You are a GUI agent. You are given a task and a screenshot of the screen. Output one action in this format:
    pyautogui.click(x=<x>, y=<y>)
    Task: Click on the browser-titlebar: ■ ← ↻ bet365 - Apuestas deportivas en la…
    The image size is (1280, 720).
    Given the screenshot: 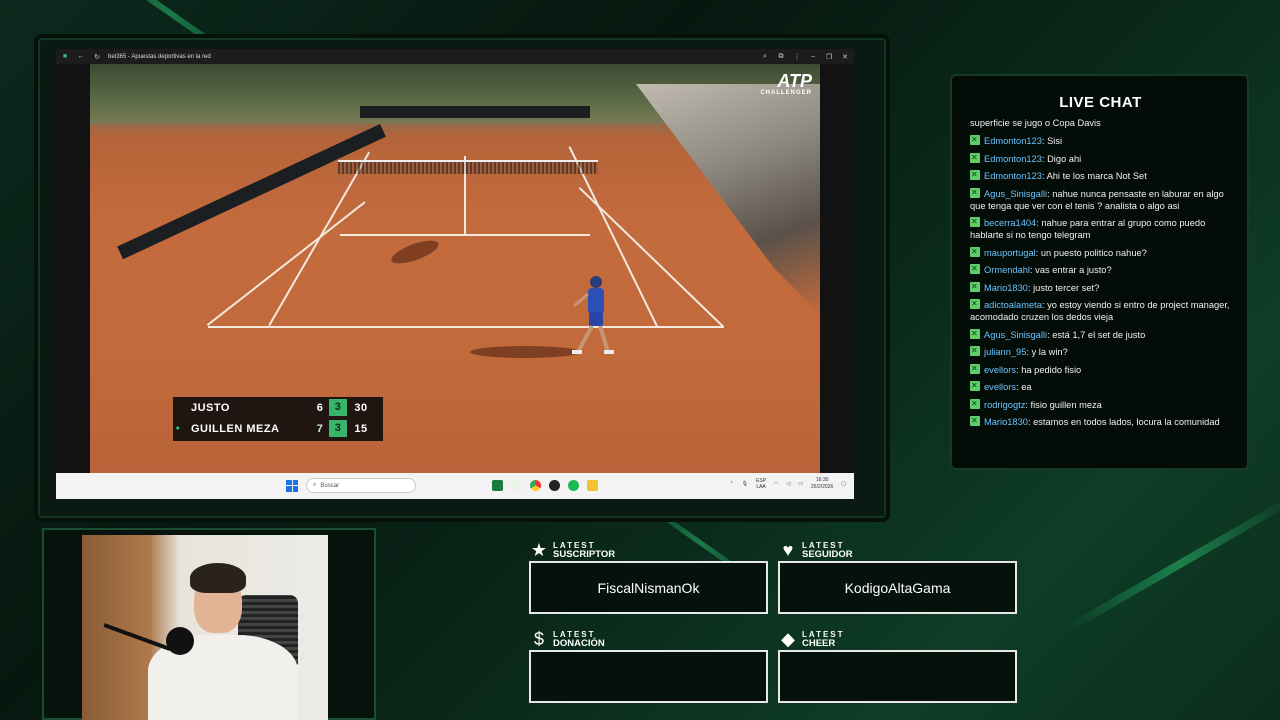 What is the action you would take?
    pyautogui.click(x=455, y=56)
    